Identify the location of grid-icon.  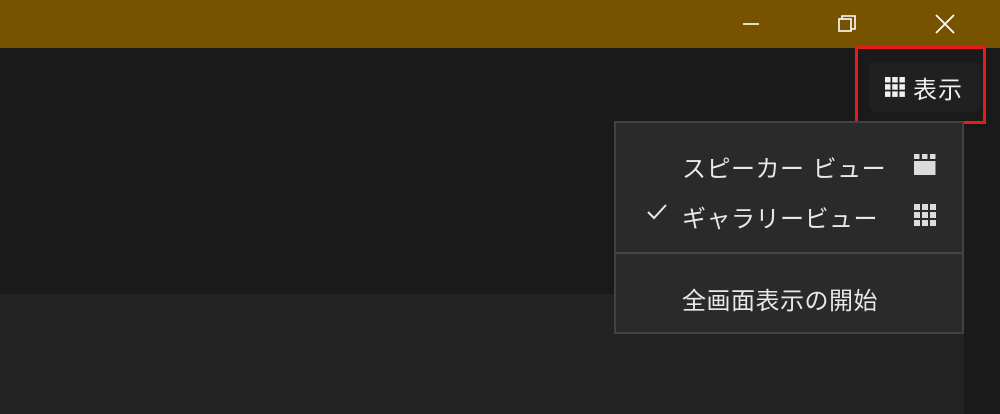
(895, 87).